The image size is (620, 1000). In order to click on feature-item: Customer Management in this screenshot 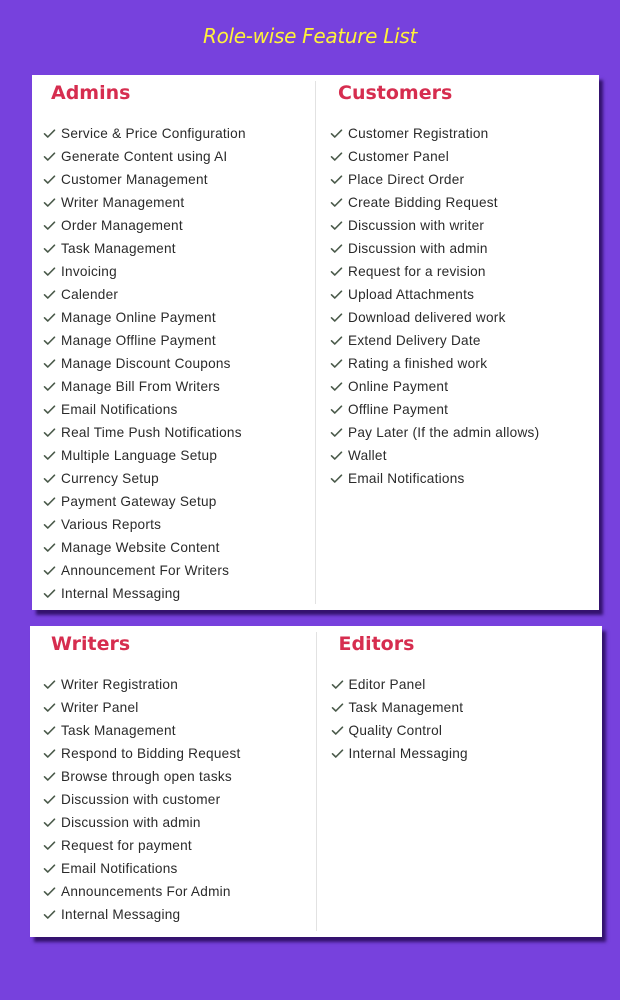, I will do `click(179, 179)`.